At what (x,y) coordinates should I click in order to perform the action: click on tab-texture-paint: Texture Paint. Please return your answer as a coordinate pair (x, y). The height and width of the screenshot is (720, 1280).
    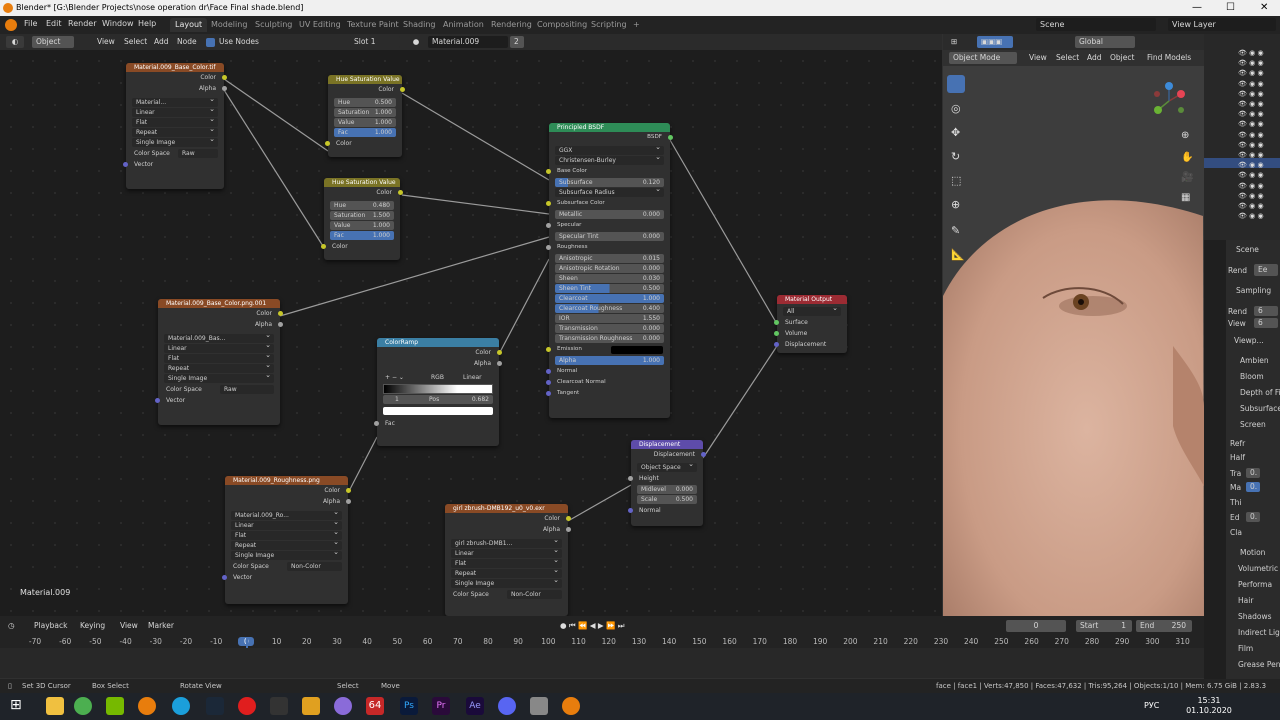
    Looking at the image, I should click on (373, 25).